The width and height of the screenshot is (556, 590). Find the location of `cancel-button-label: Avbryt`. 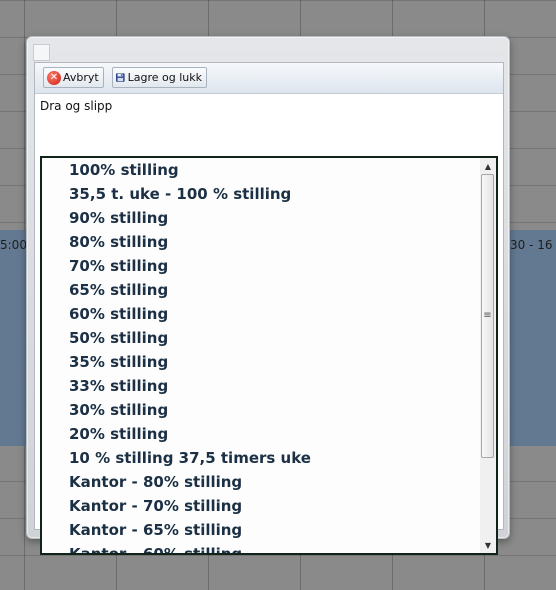

cancel-button-label: Avbryt is located at coordinates (81, 77).